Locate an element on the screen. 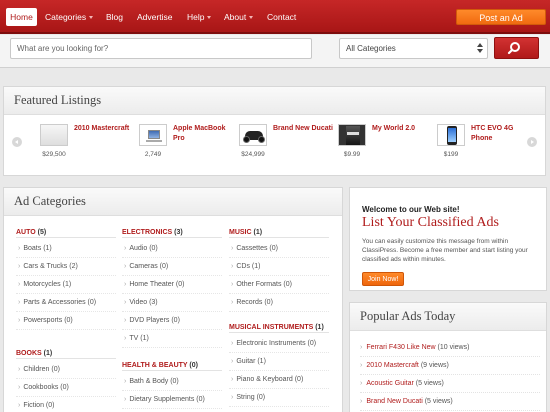 The image size is (550, 412). category-count: (3) is located at coordinates (178, 232).